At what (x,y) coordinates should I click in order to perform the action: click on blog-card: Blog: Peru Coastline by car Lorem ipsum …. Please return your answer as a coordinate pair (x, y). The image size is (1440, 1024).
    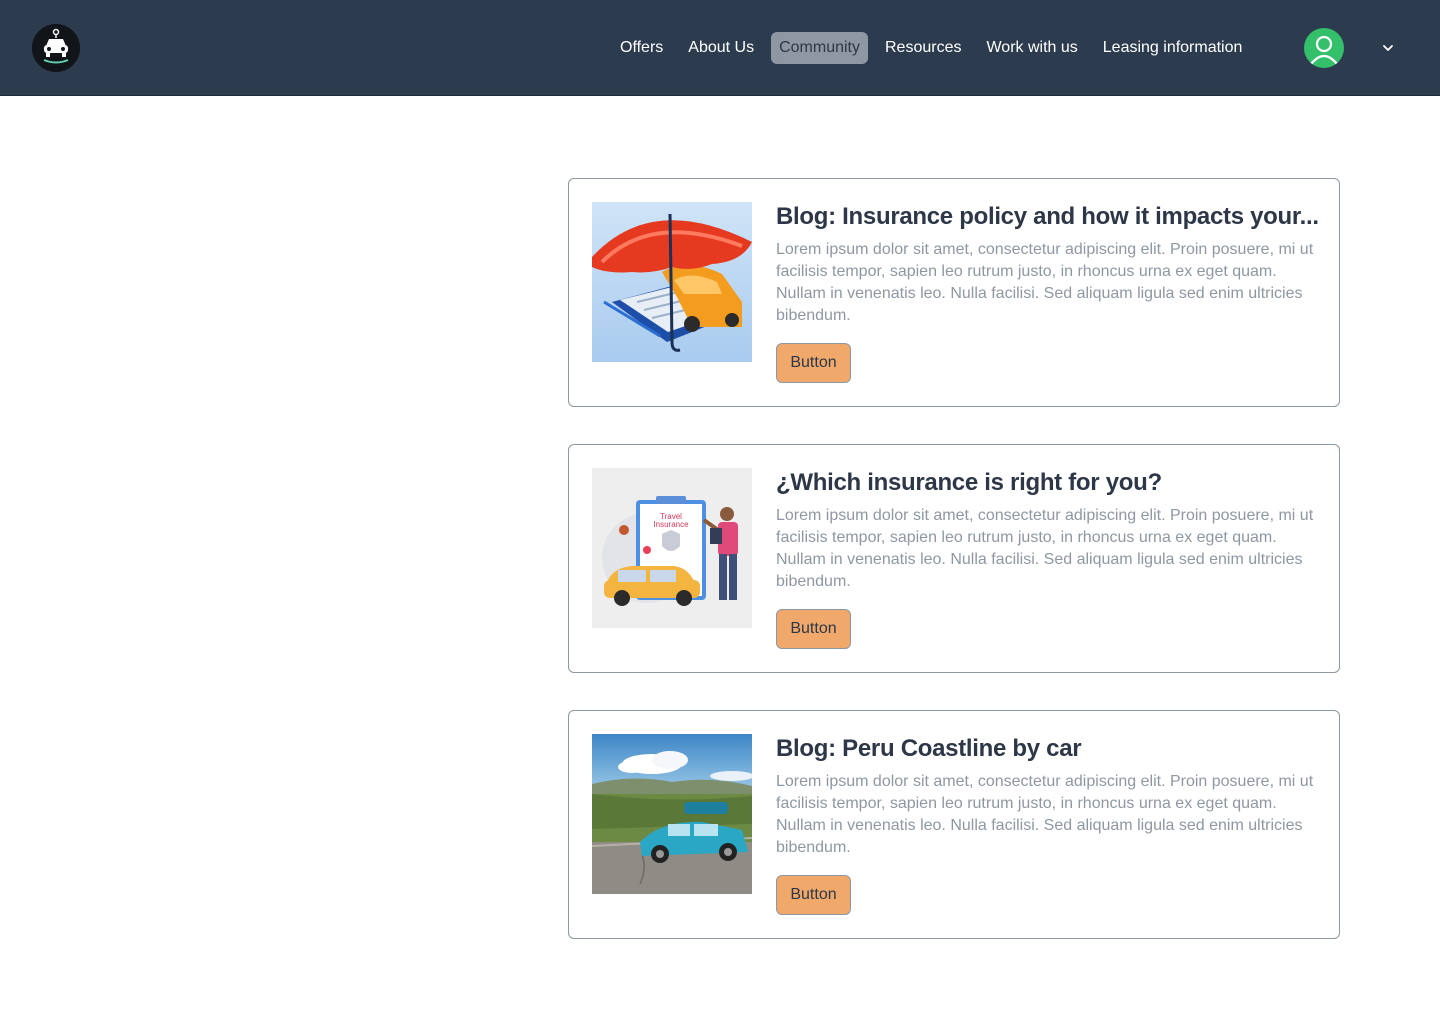
    Looking at the image, I should click on (954, 824).